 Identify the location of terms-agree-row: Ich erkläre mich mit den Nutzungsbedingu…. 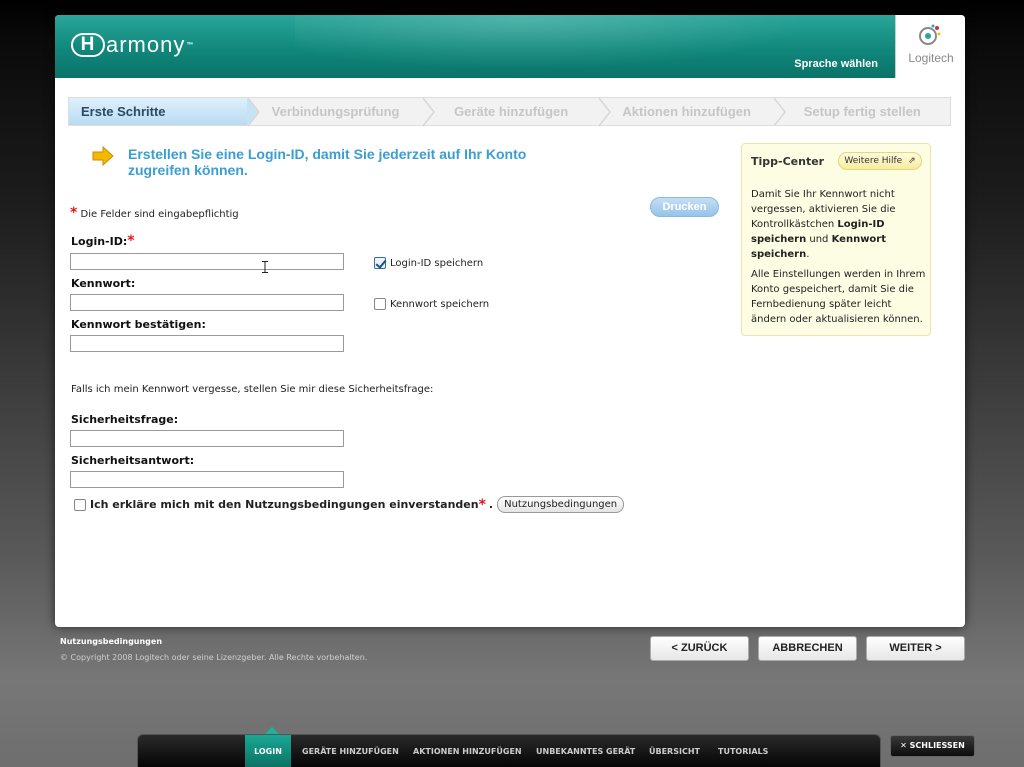
(349, 504).